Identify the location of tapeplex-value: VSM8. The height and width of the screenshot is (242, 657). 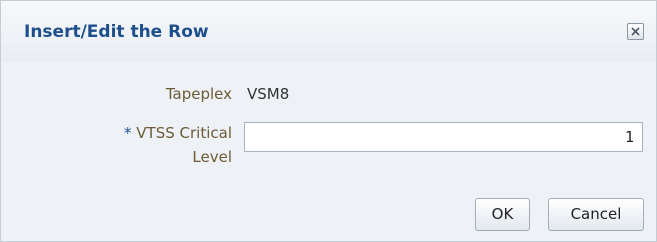
(268, 94).